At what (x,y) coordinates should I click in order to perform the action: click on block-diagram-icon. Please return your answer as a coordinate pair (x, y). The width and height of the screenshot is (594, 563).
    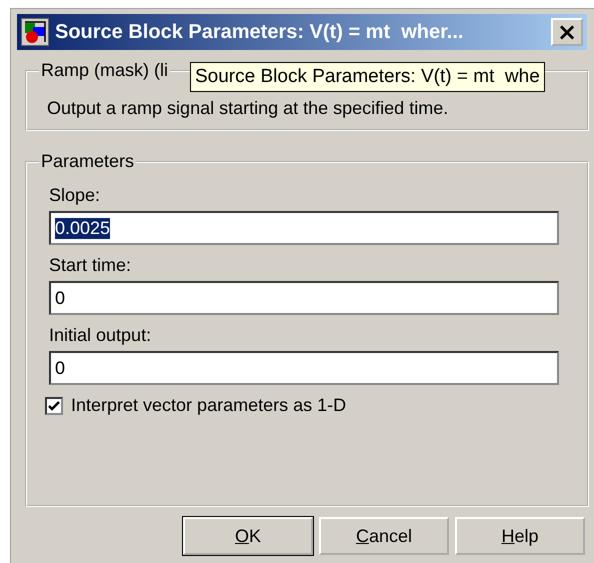
    Looking at the image, I should click on (35, 32).